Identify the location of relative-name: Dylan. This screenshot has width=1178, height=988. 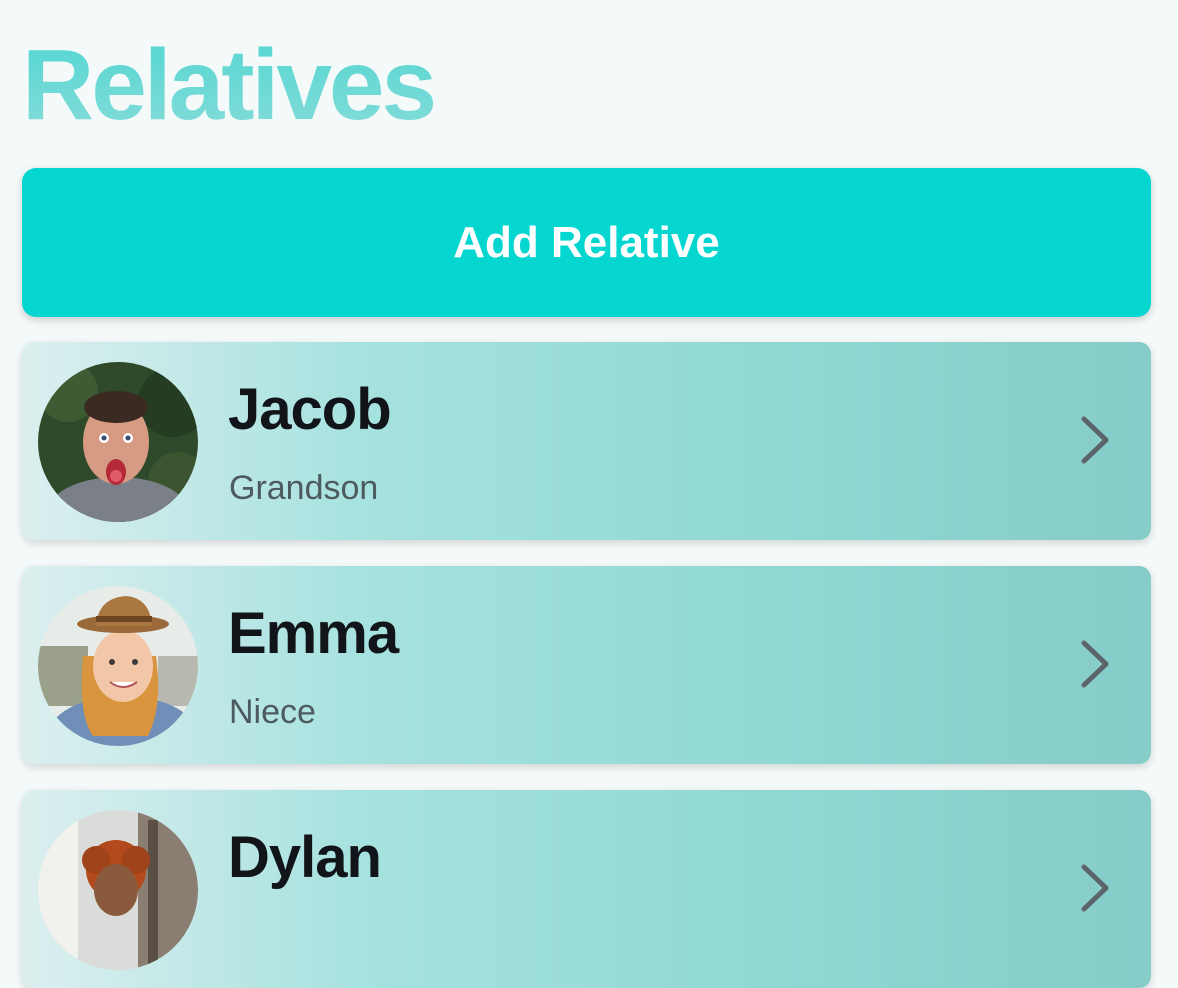
(305, 857).